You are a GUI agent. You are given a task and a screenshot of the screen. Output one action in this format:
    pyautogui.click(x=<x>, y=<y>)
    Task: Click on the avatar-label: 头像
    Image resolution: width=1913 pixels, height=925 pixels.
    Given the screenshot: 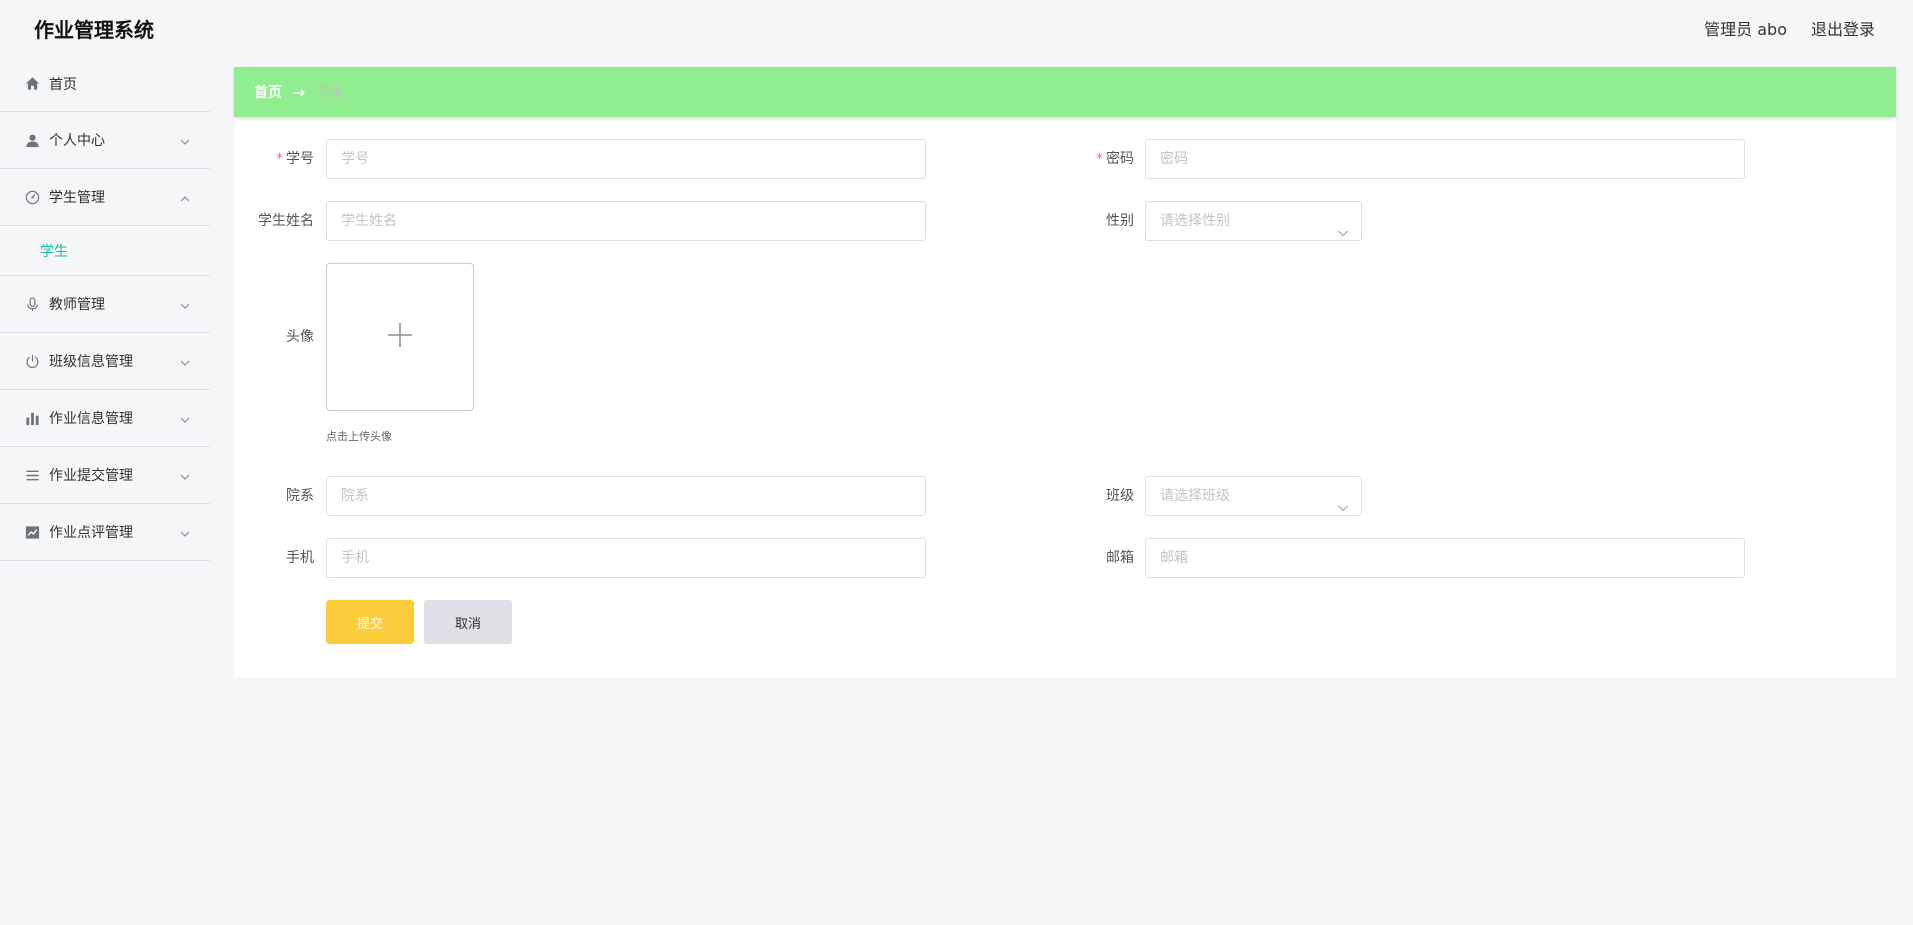 What is the action you would take?
    pyautogui.click(x=300, y=337)
    